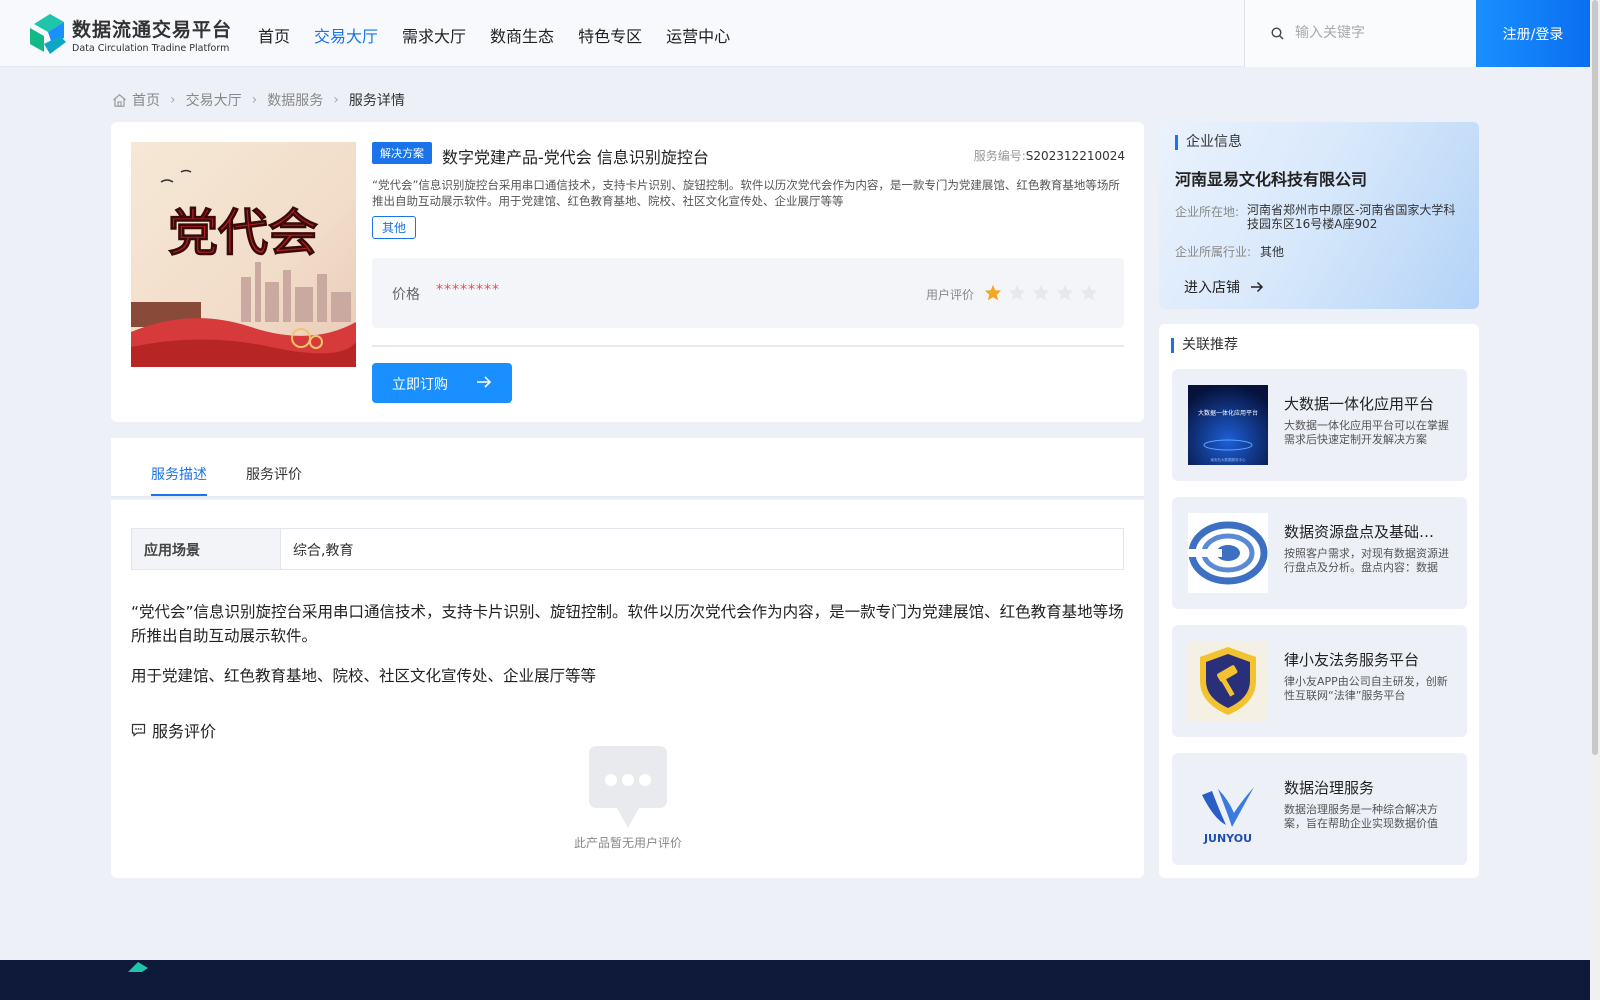 The width and height of the screenshot is (1600, 1000). Describe the element at coordinates (1212, 288) in the screenshot. I see `enter-store-label: 进入店铺` at that location.